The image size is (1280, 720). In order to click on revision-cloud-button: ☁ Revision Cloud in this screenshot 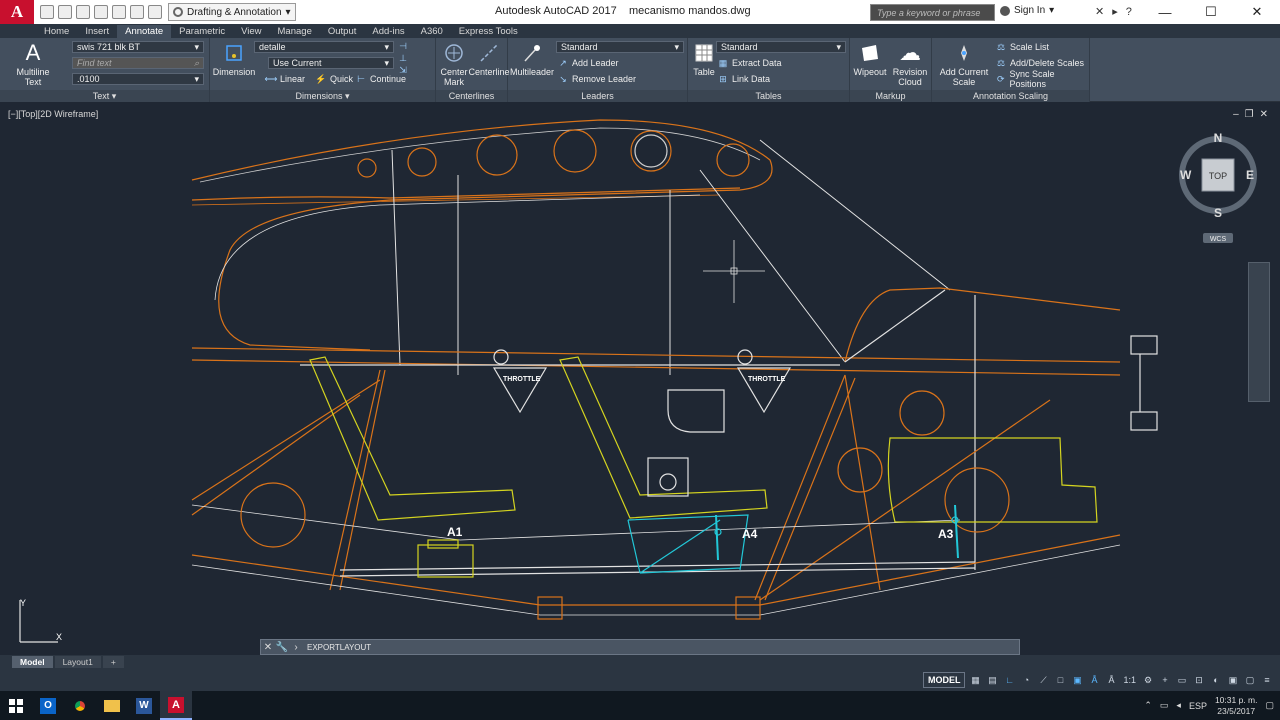, I will do `click(910, 64)`.